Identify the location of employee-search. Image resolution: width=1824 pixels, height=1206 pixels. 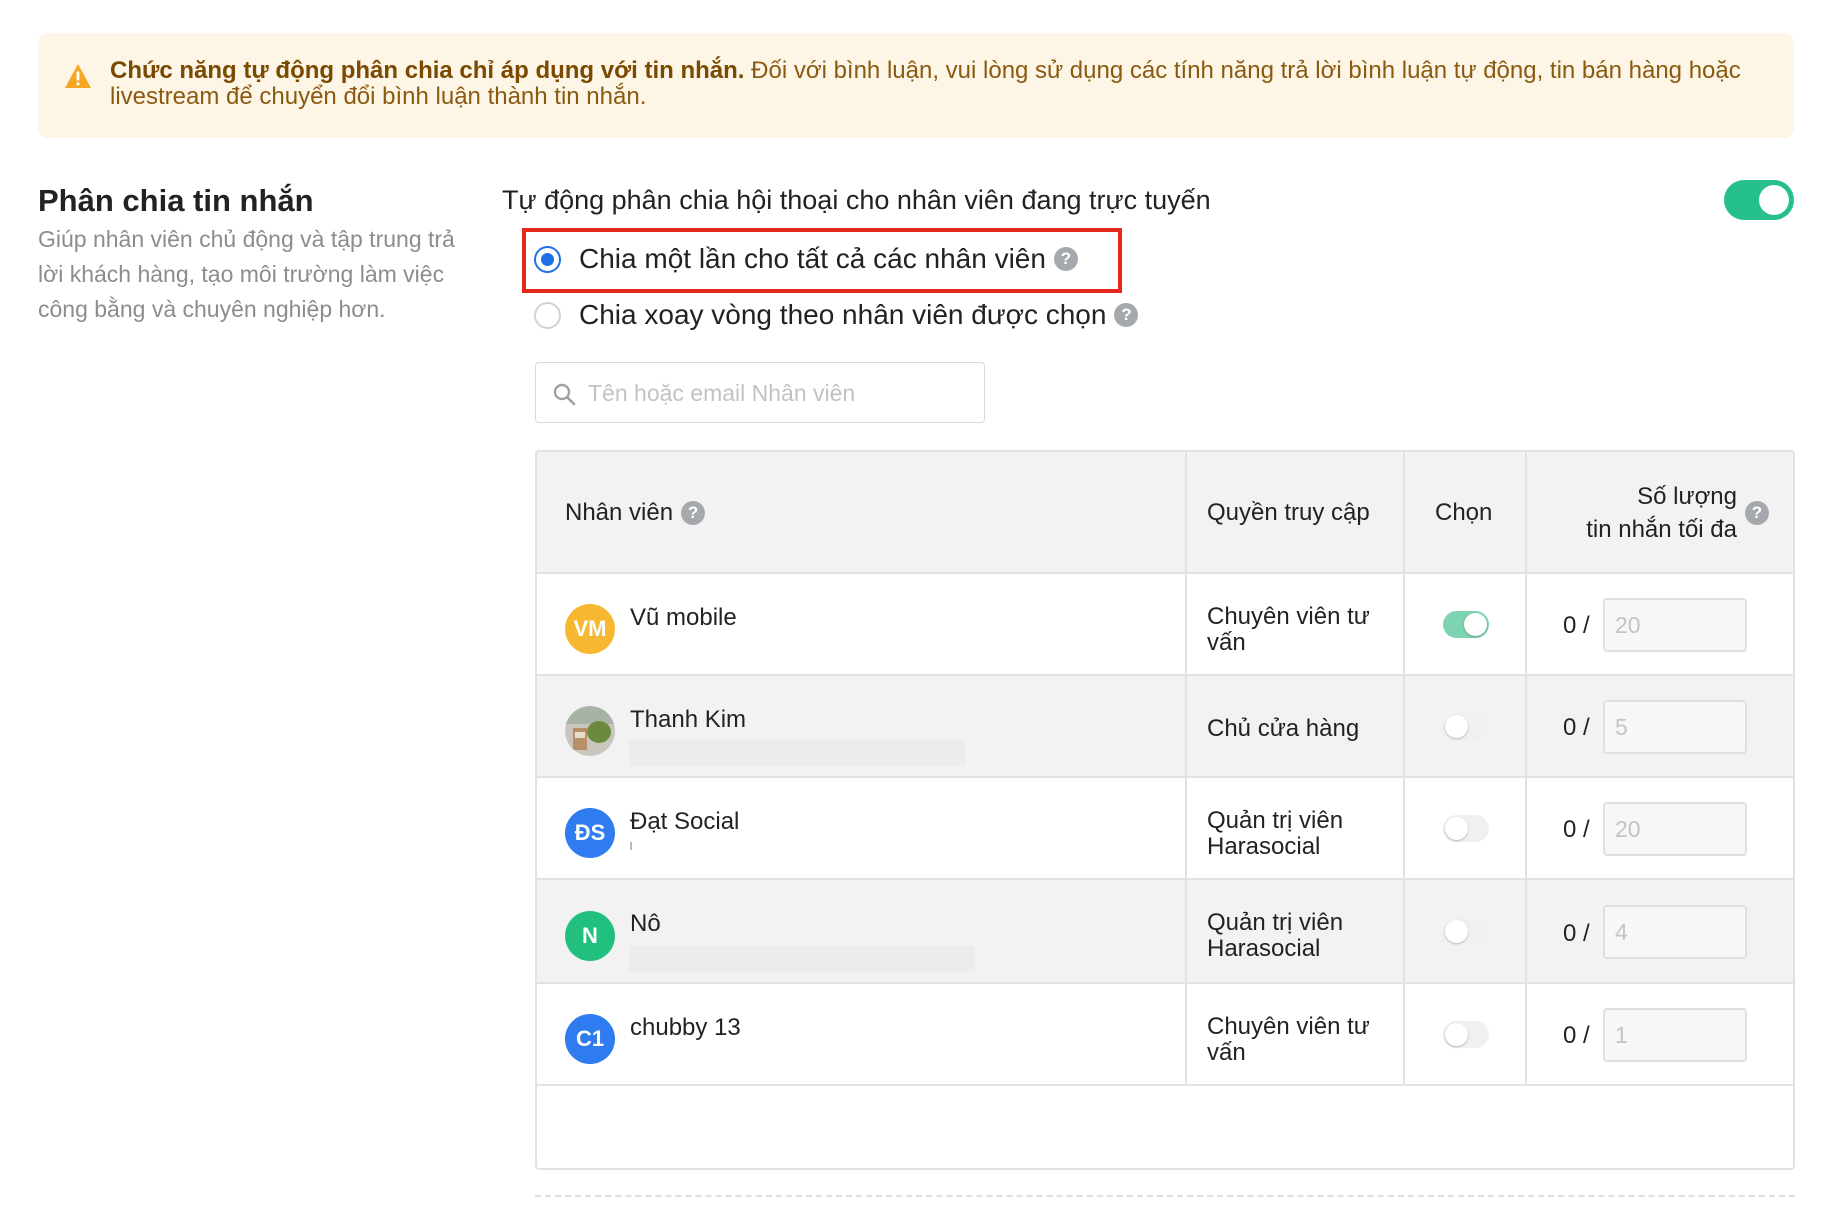
(760, 392).